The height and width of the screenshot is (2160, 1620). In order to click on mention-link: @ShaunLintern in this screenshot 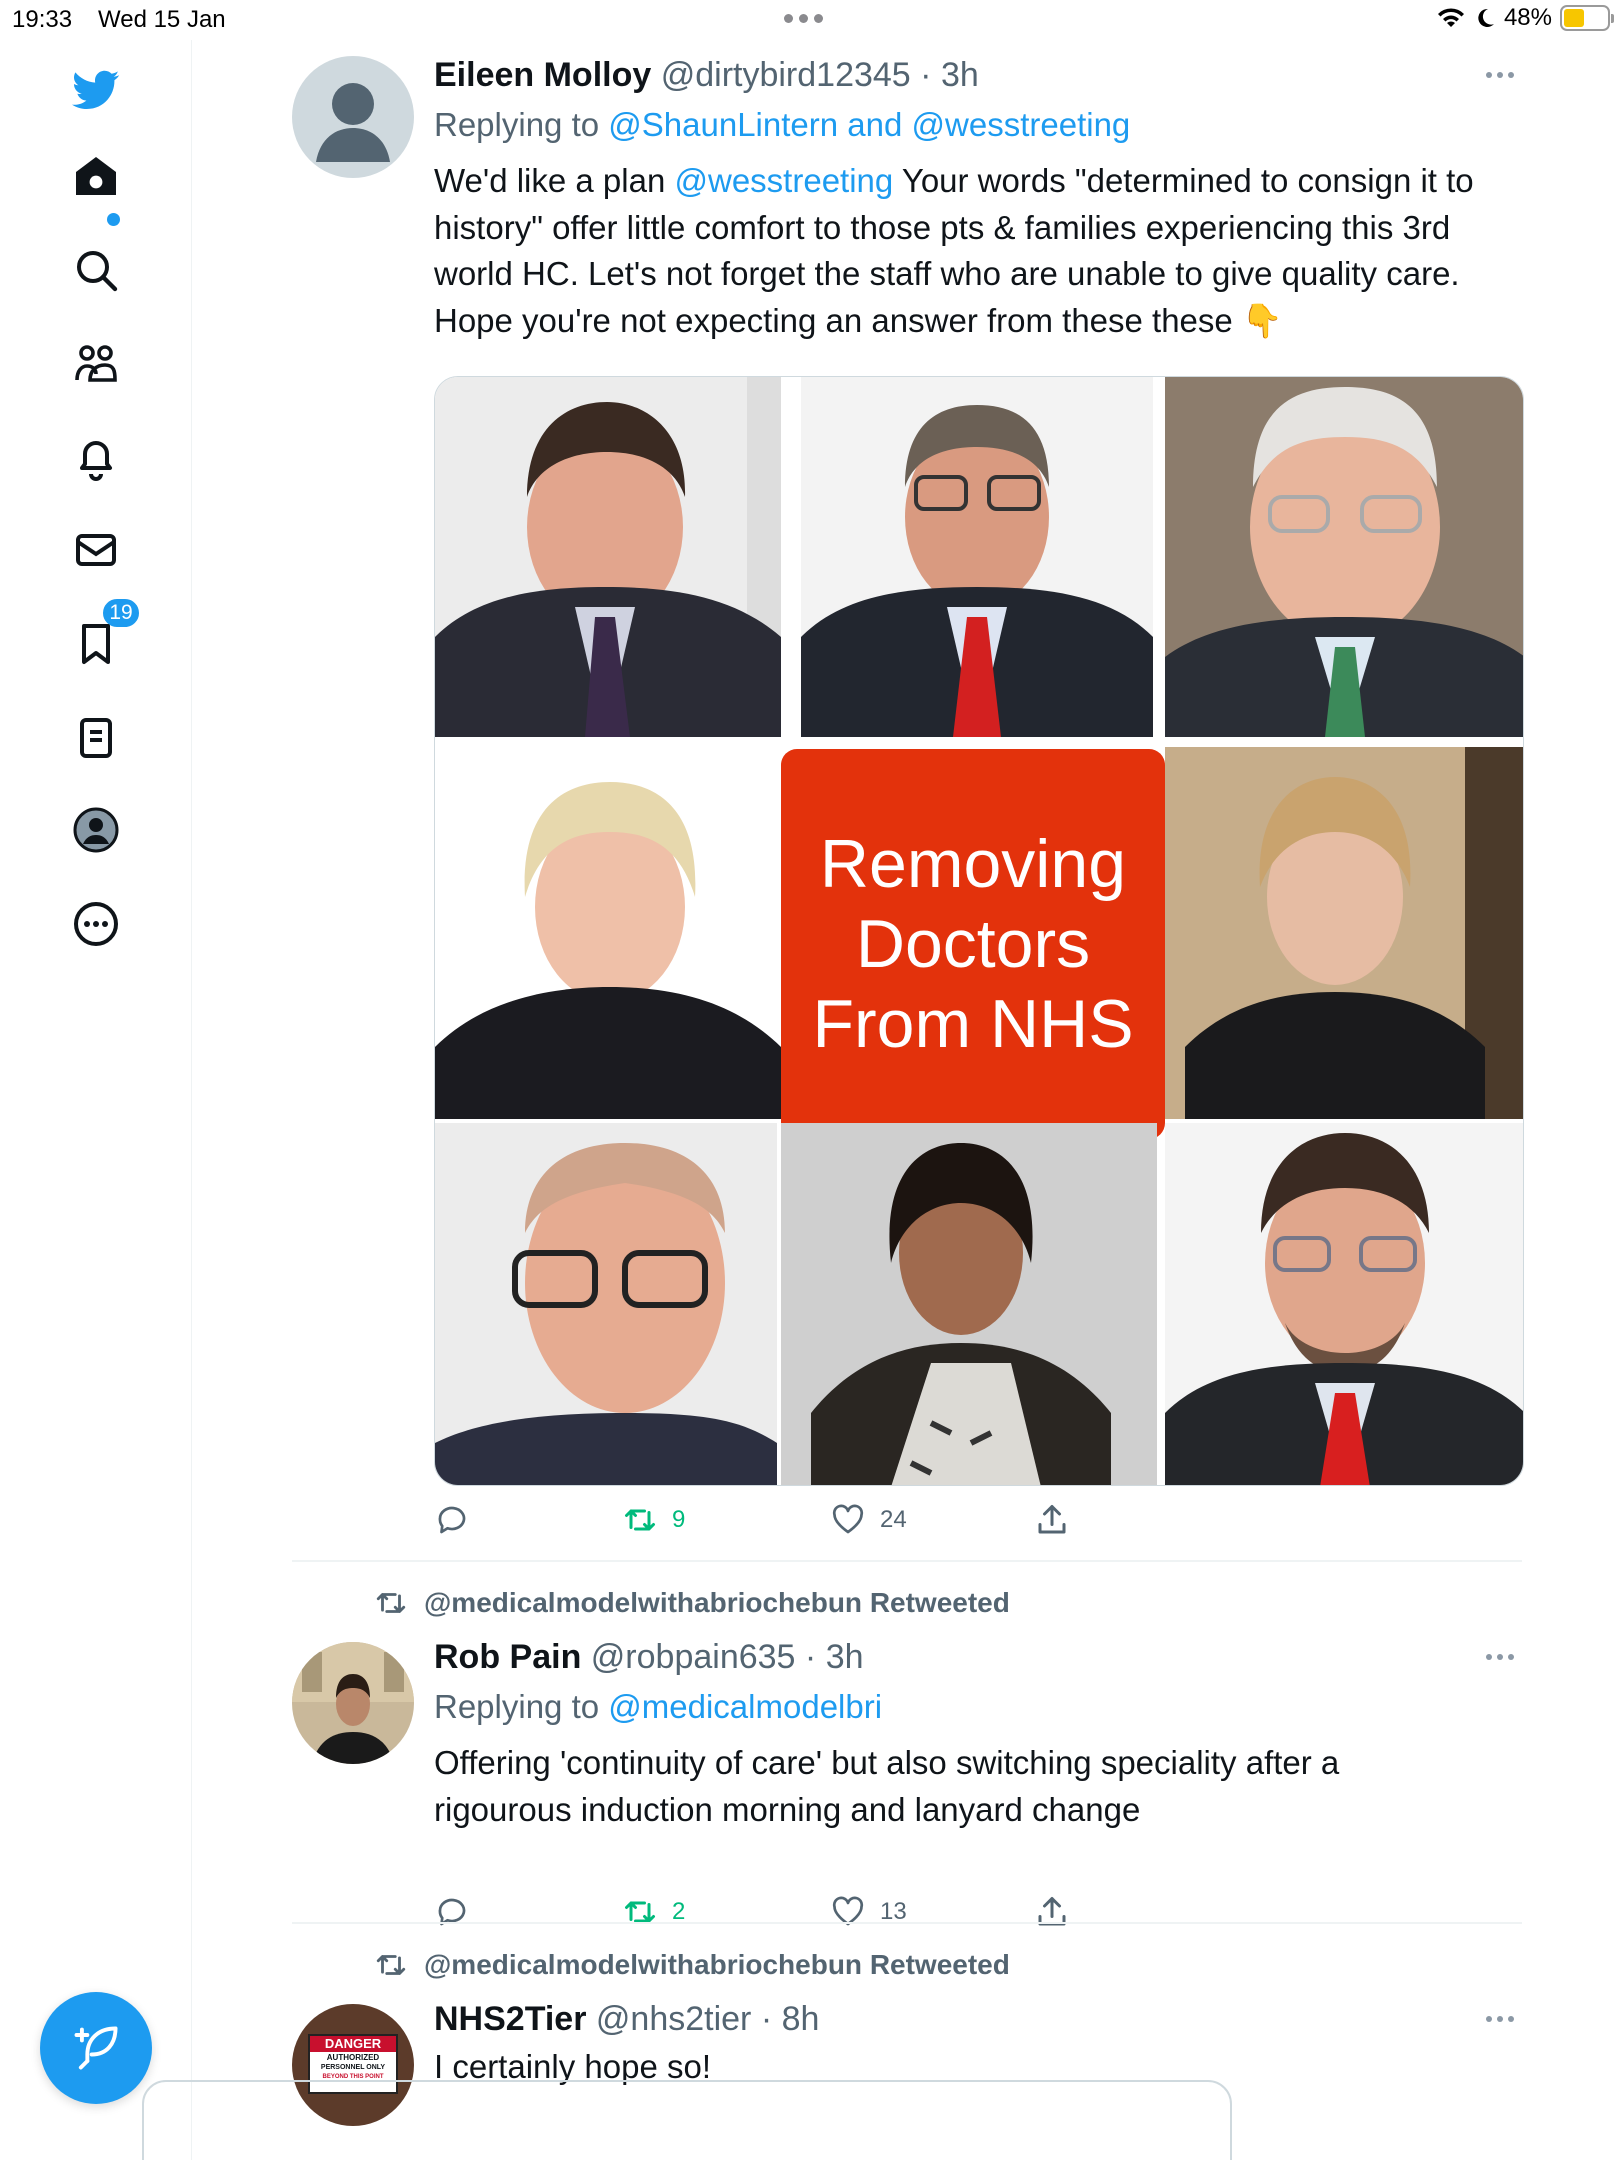, I will do `click(723, 124)`.